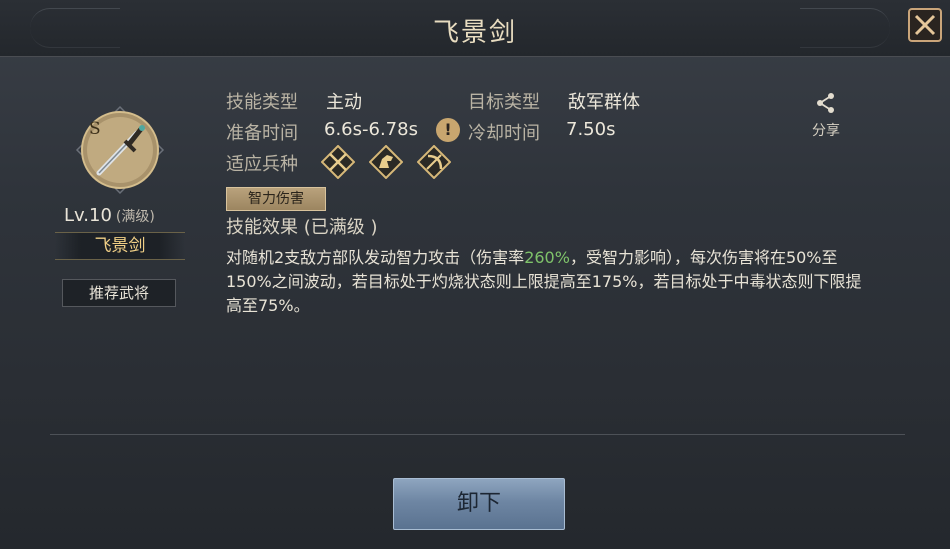 This screenshot has width=950, height=549. Describe the element at coordinates (262, 133) in the screenshot. I see `prep-time-label: 准备时间` at that location.